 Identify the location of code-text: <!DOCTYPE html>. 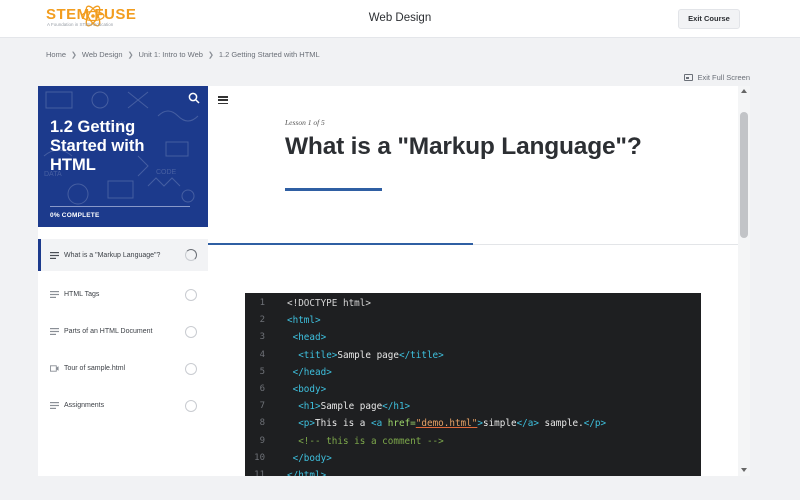
(329, 303).